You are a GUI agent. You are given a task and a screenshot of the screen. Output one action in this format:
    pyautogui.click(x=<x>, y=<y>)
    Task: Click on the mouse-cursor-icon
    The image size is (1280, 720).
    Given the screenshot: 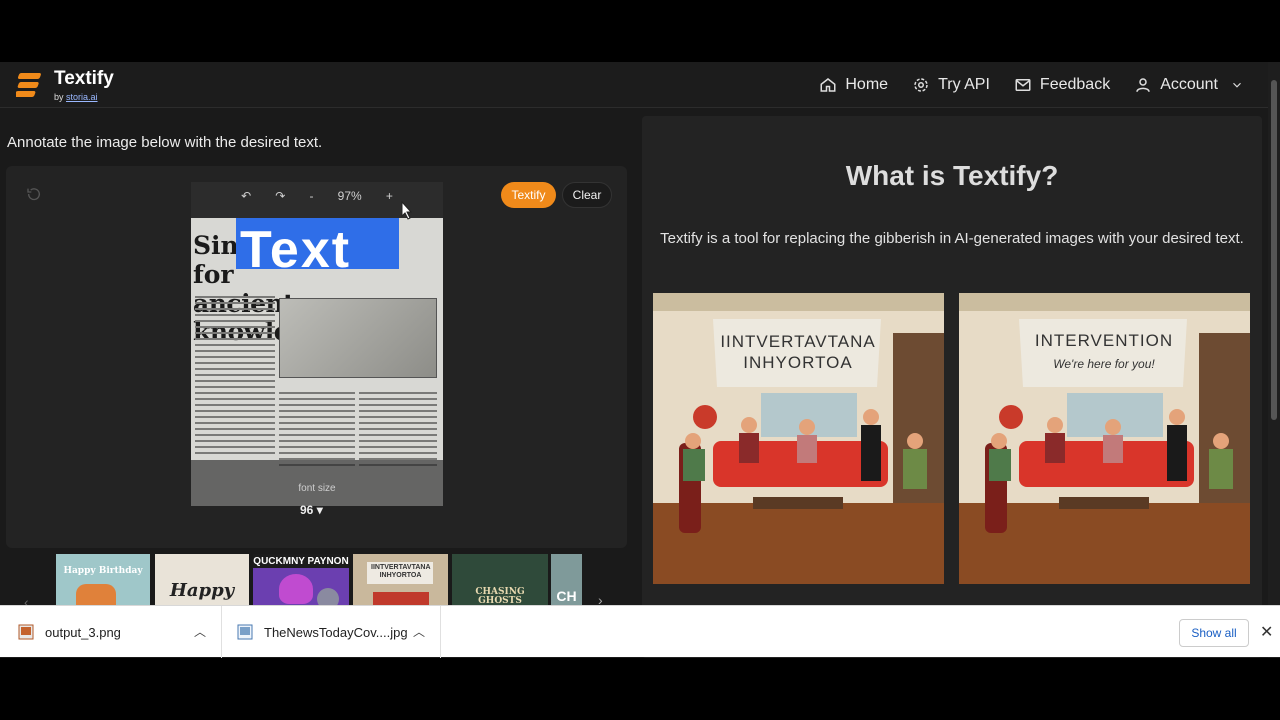 What is the action you would take?
    pyautogui.click(x=407, y=210)
    